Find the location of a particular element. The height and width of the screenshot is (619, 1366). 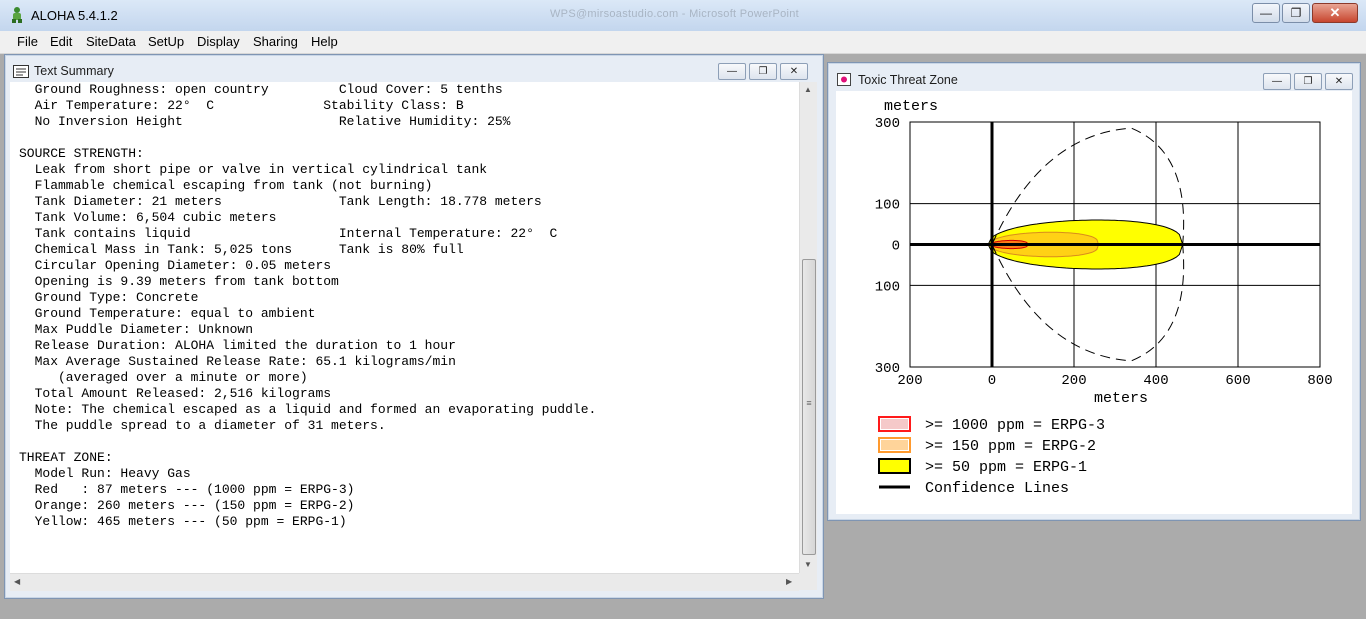

legend-label: Confidence Lines is located at coordinates (997, 488).